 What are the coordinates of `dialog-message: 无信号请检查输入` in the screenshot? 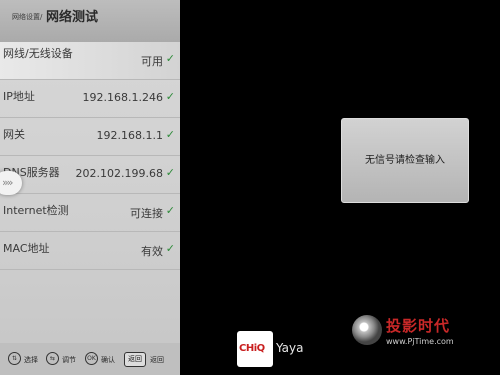 It's located at (405, 160).